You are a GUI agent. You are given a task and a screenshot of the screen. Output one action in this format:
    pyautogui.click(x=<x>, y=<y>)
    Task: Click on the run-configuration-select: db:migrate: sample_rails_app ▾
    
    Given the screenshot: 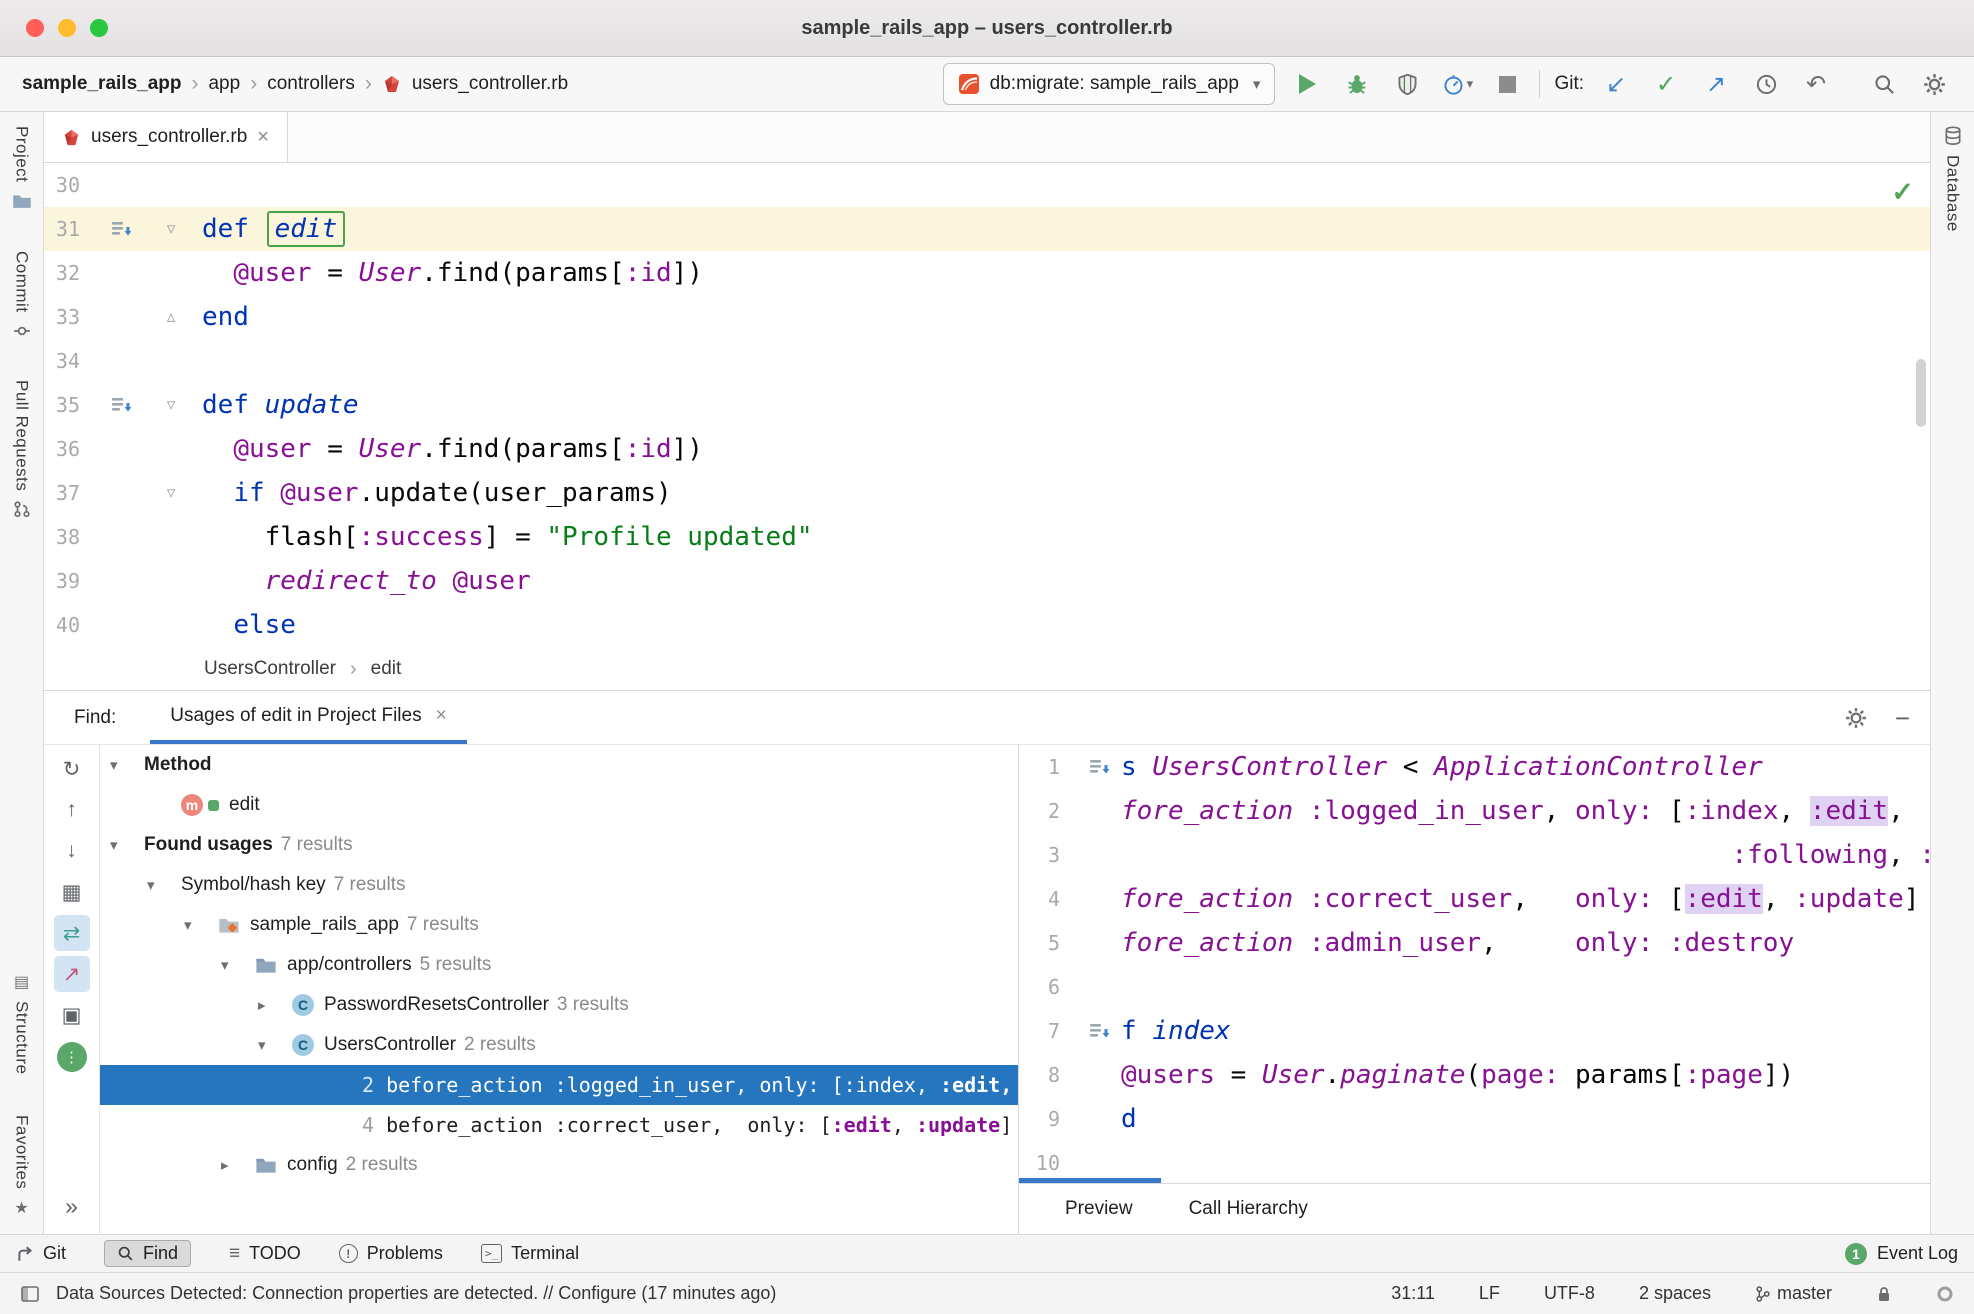 What is the action you would take?
    pyautogui.click(x=1109, y=84)
    